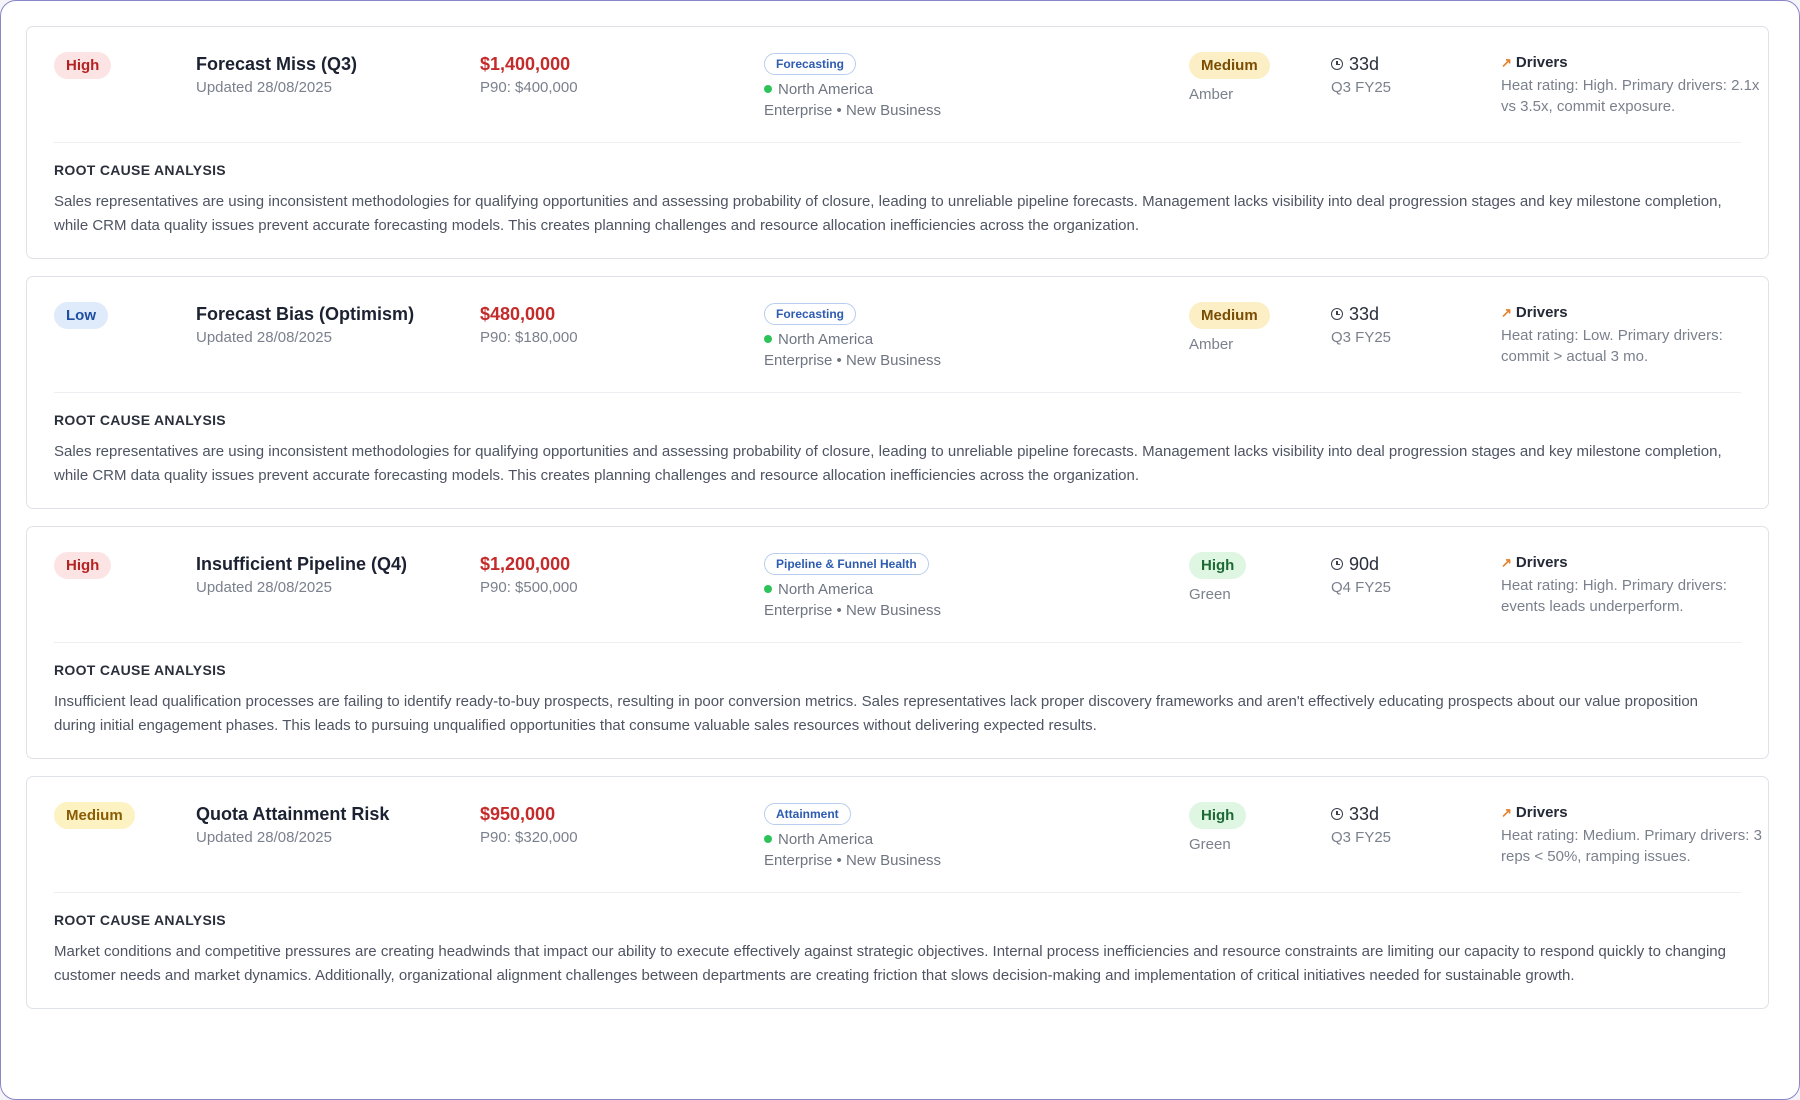 This screenshot has width=1800, height=1100. I want to click on severity-column: High, so click(83, 65).